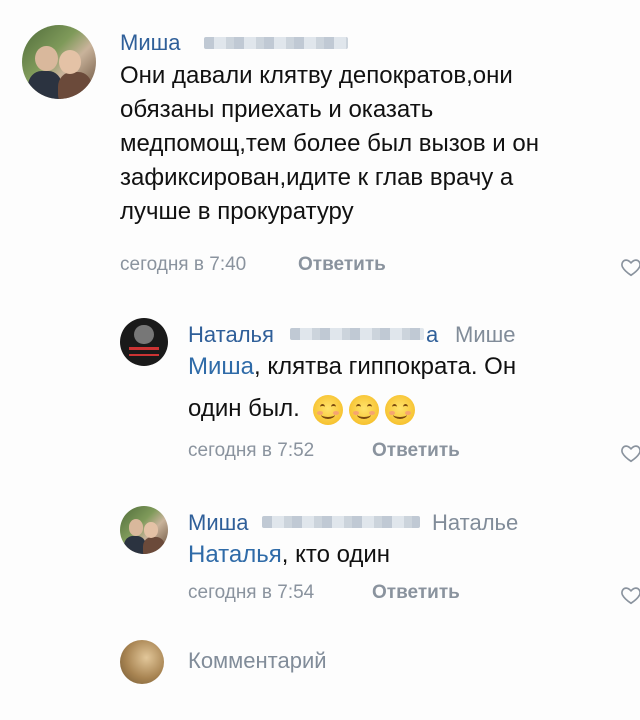  What do you see at coordinates (251, 450) in the screenshot?
I see `comment-time: сегодня в 7:52` at bounding box center [251, 450].